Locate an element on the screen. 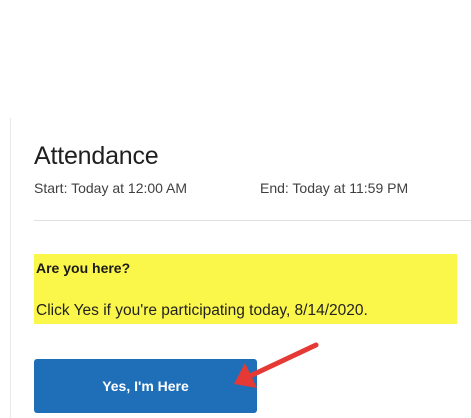 This screenshot has height=418, width=471. left-divider is located at coordinates (10, 268).